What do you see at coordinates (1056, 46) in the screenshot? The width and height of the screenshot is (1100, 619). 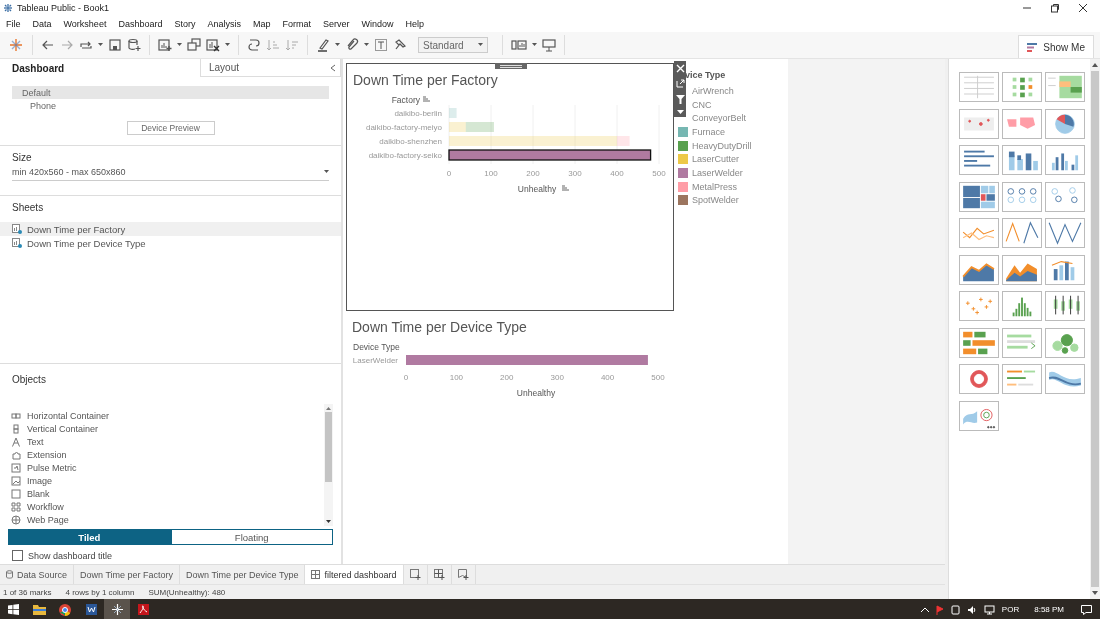 I see `show-me-tab: Show Me` at bounding box center [1056, 46].